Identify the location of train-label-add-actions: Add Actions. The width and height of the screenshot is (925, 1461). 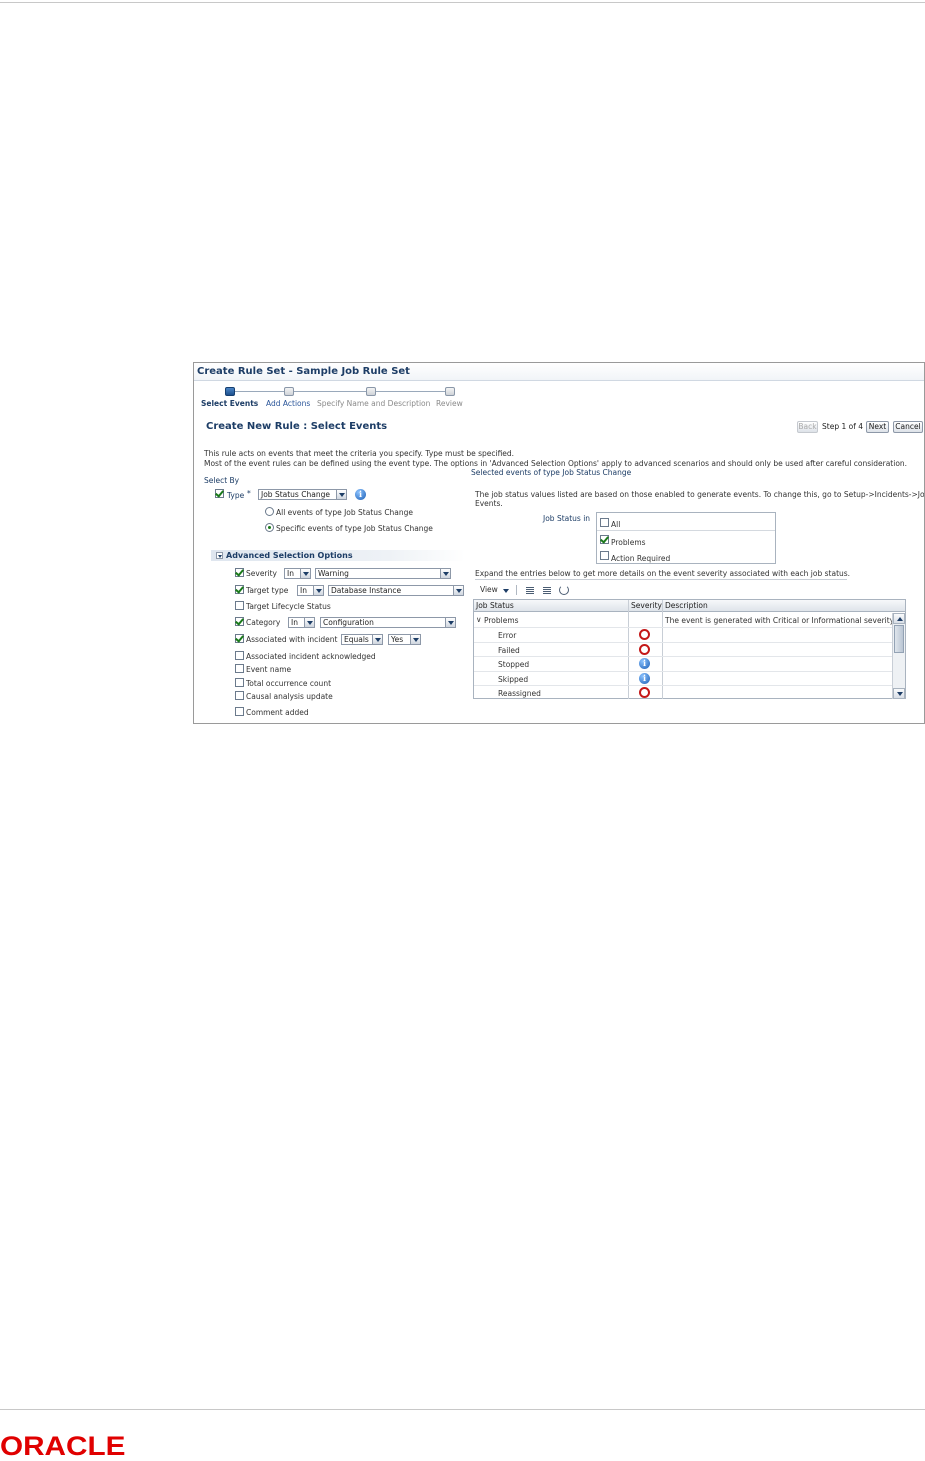
(288, 403).